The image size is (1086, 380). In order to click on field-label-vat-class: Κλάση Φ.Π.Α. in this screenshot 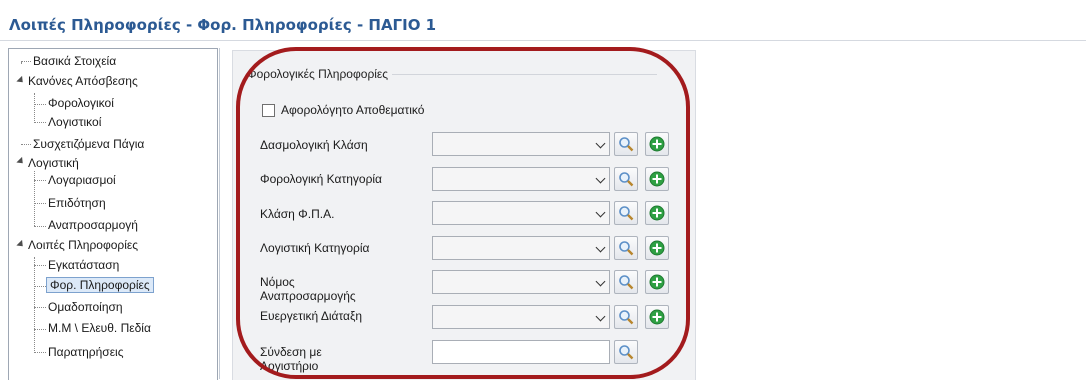, I will do `click(297, 214)`.